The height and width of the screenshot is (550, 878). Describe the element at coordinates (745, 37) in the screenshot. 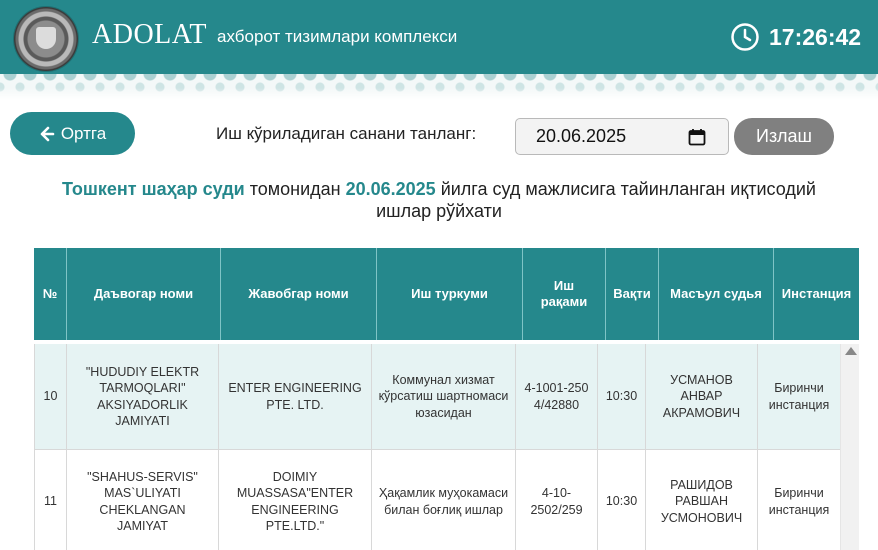

I see `clock-icon` at that location.